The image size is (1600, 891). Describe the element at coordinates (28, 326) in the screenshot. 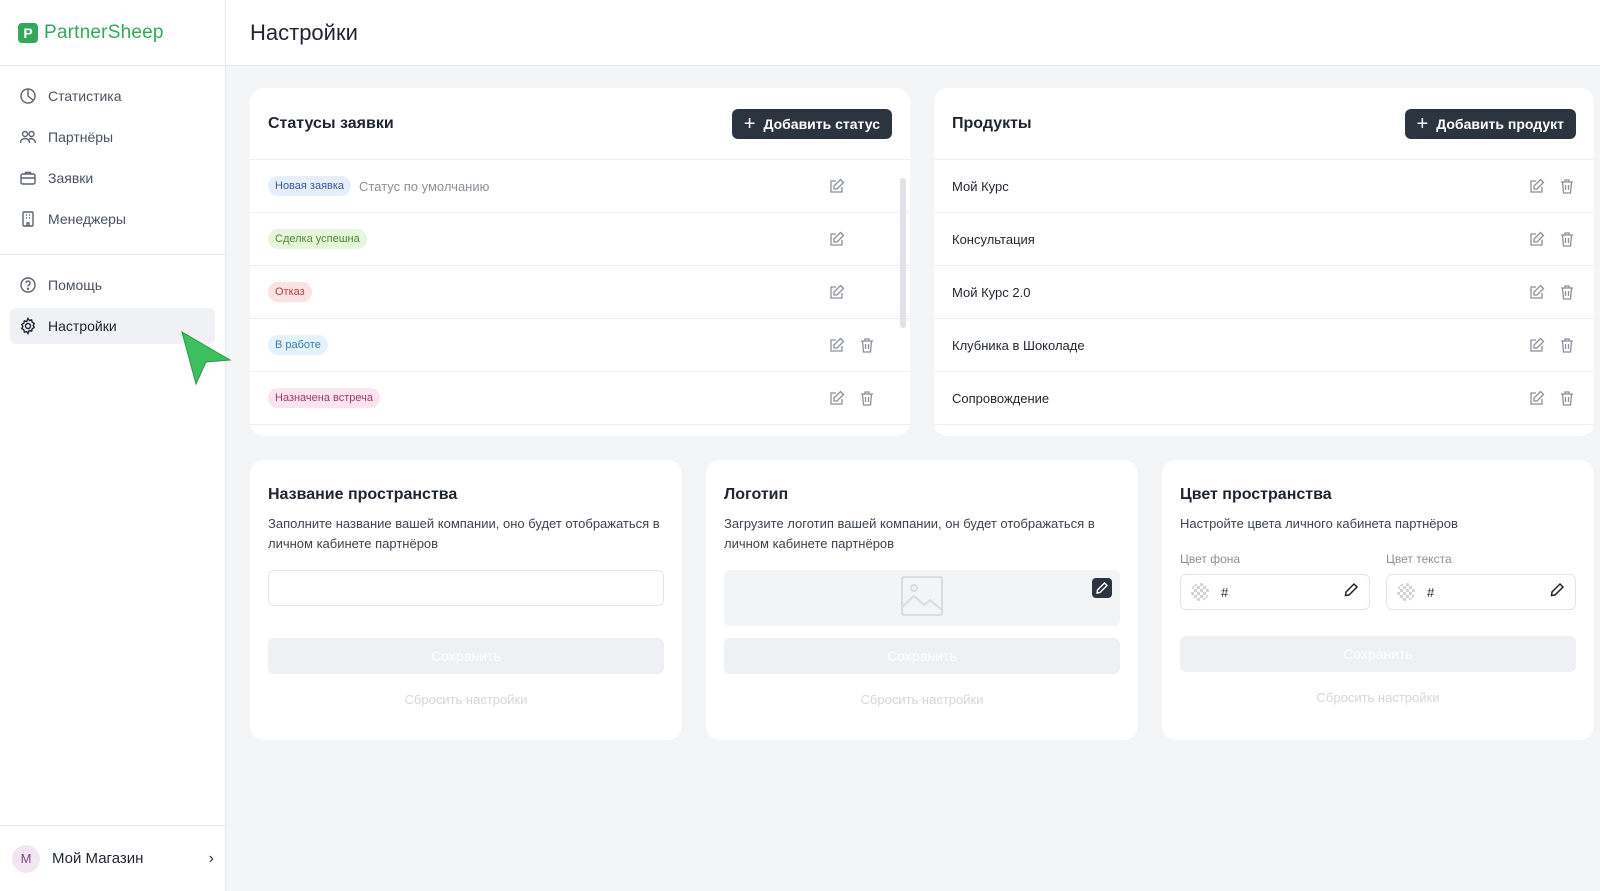

I see `gear-icon` at that location.